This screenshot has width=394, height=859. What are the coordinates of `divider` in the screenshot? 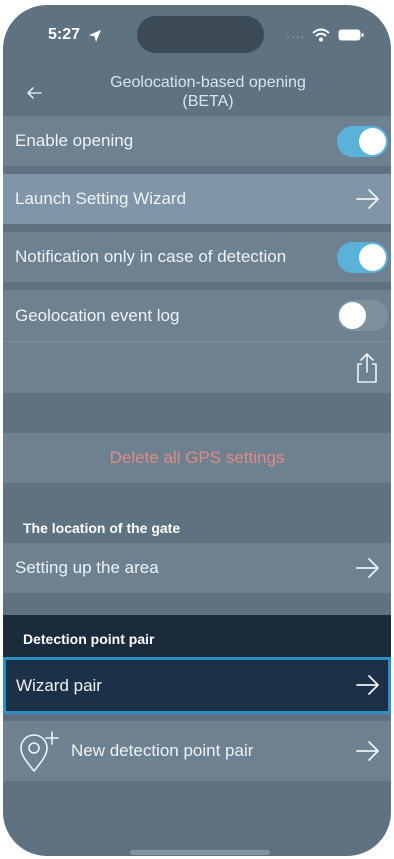 It's located at (197, 341).